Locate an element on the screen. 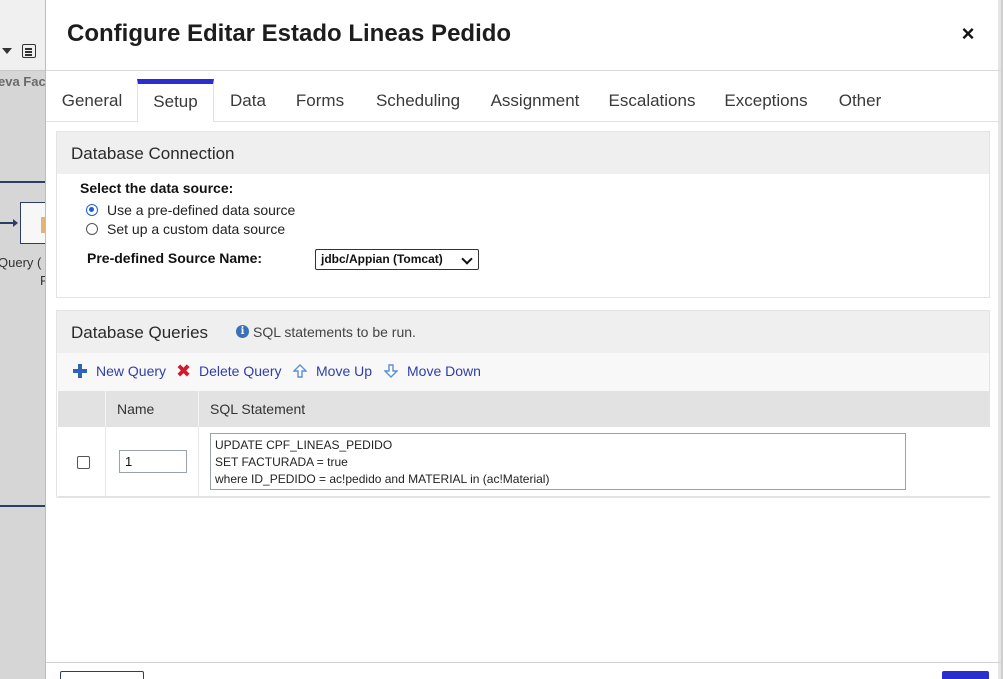 Image resolution: width=1003 pixels, height=679 pixels. column-header-sql: SQL Statement is located at coordinates (257, 409).